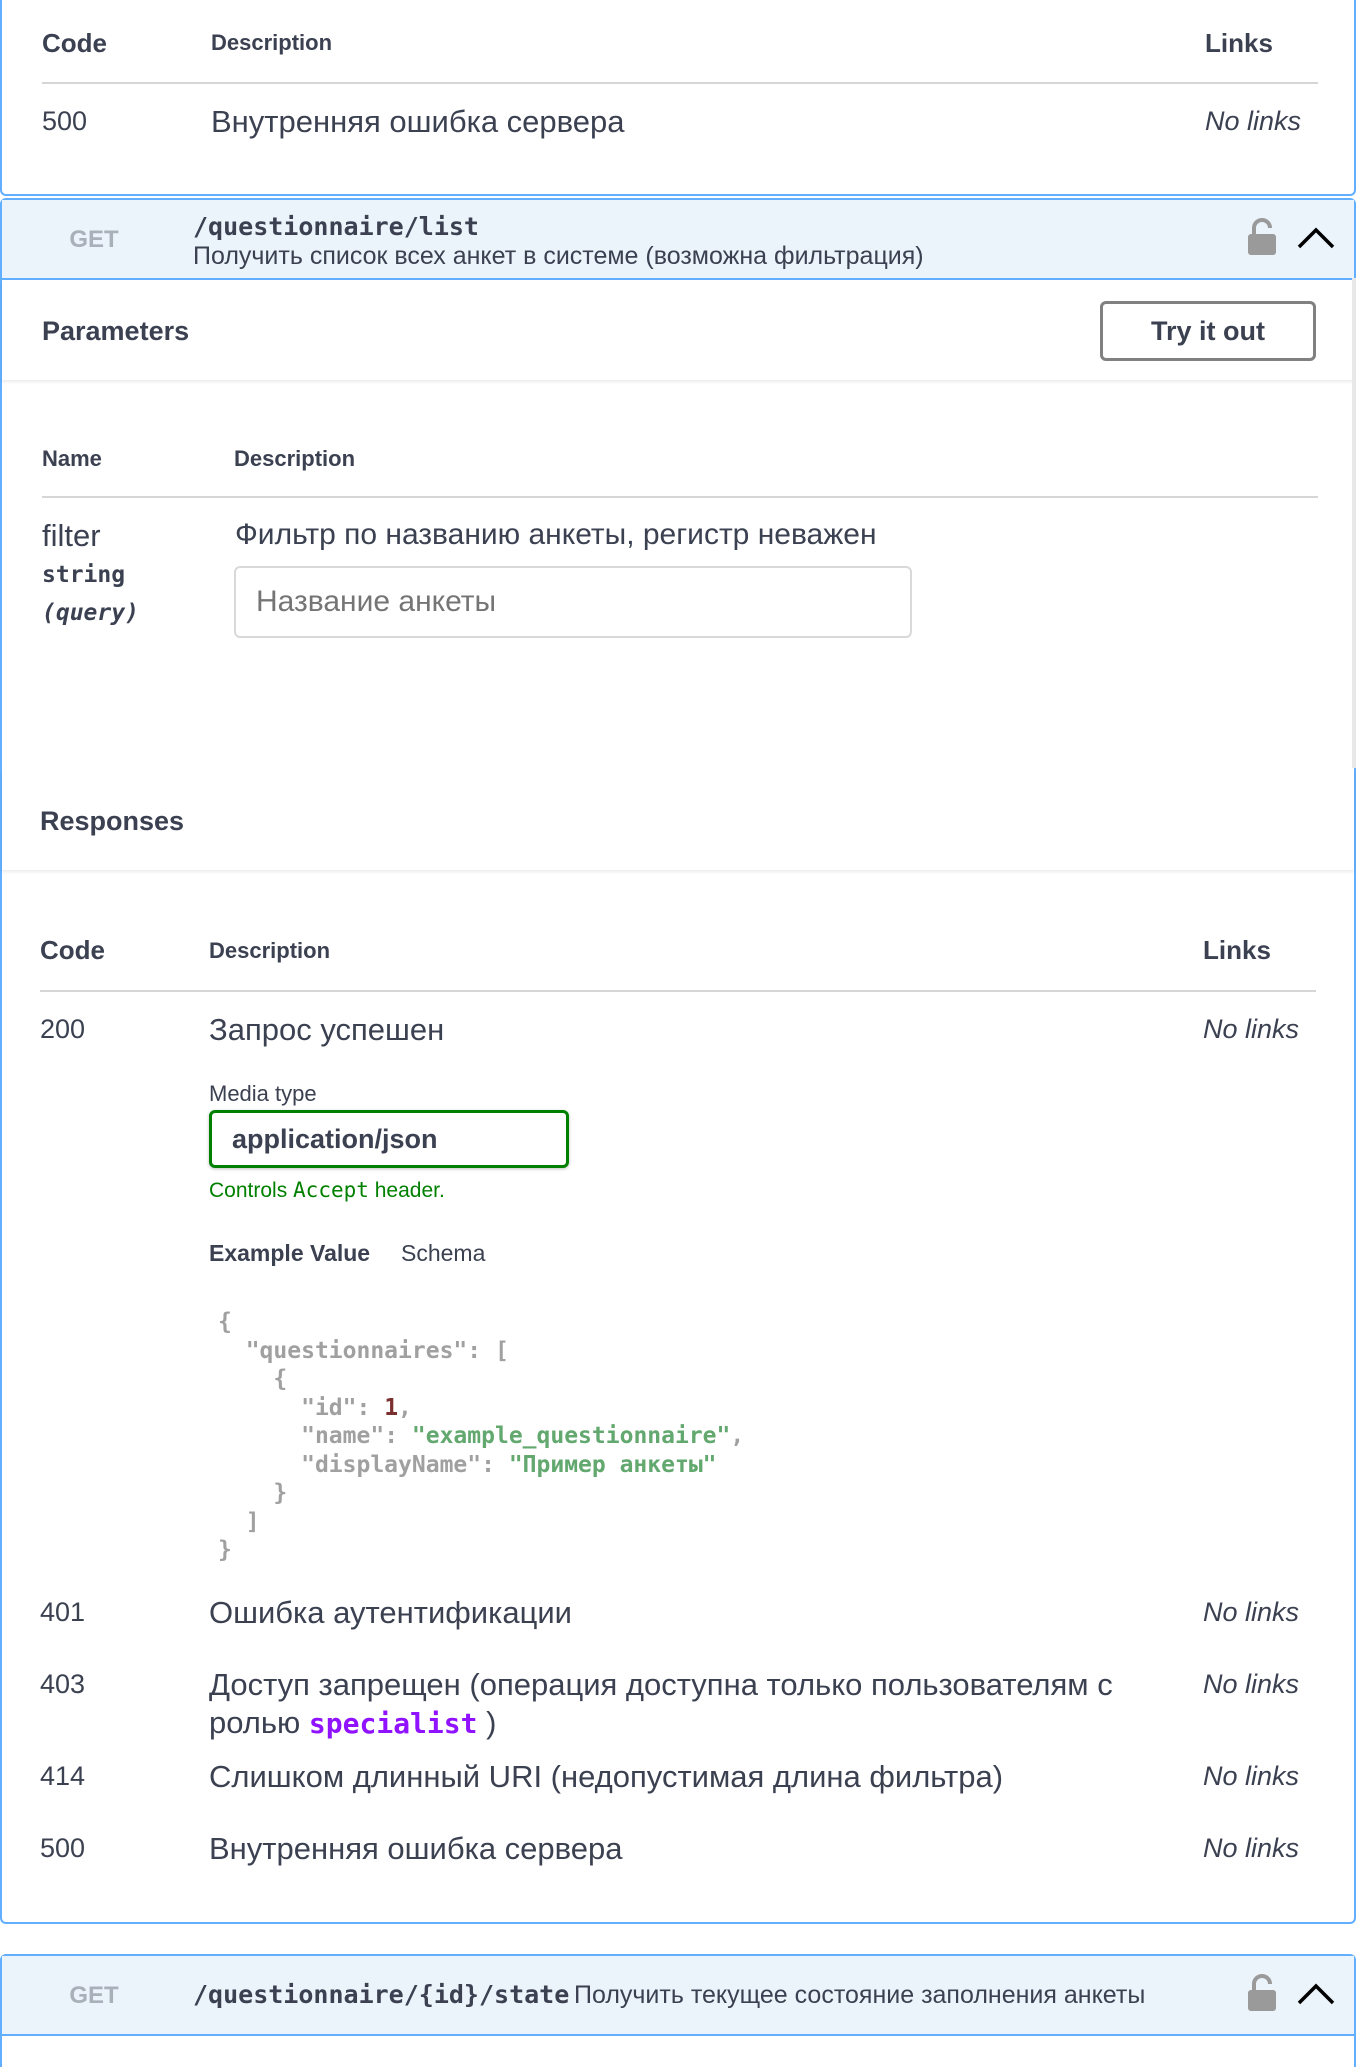  I want to click on json-key: "questionnaires", so click(356, 1350).